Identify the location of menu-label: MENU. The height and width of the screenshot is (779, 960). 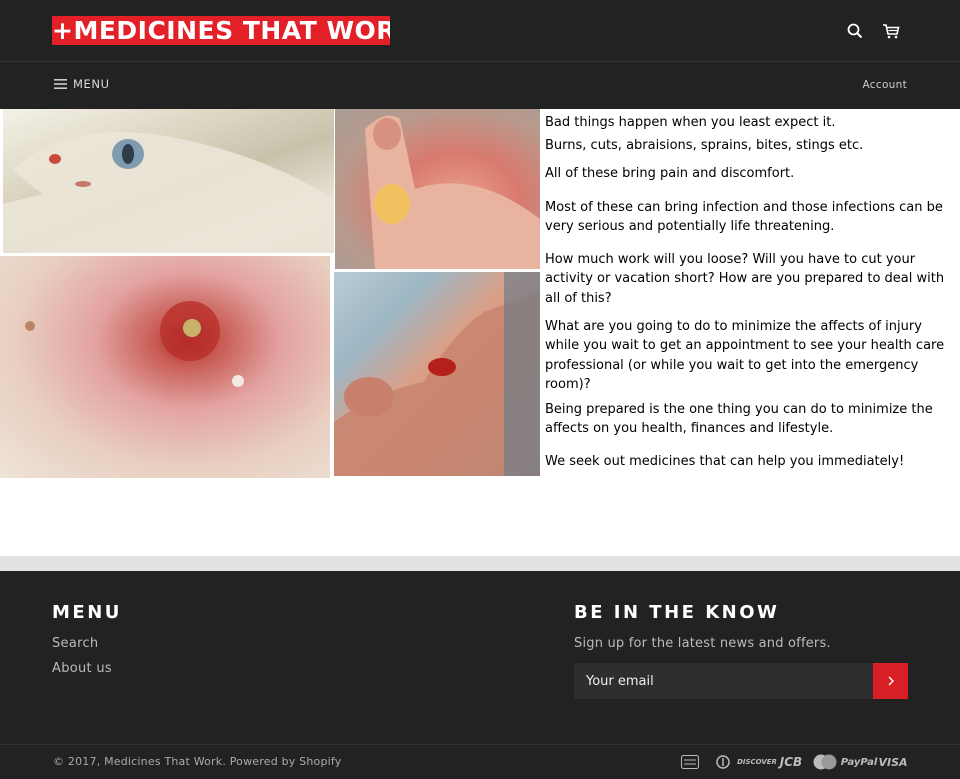
(91, 84).